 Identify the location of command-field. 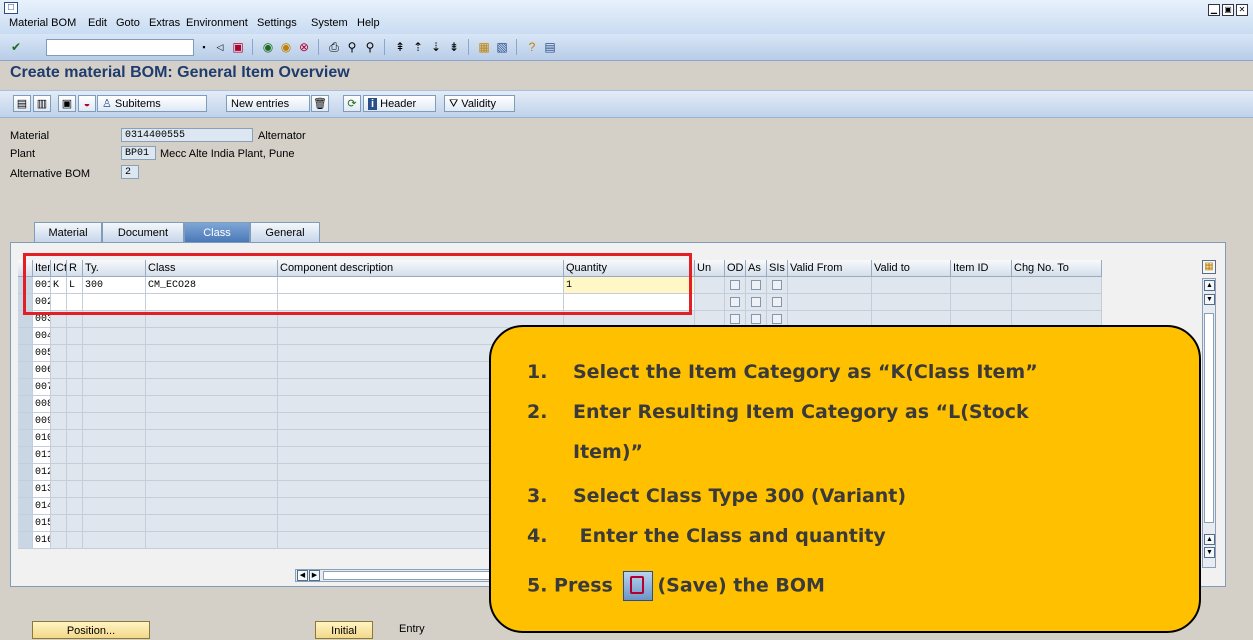
(120, 47).